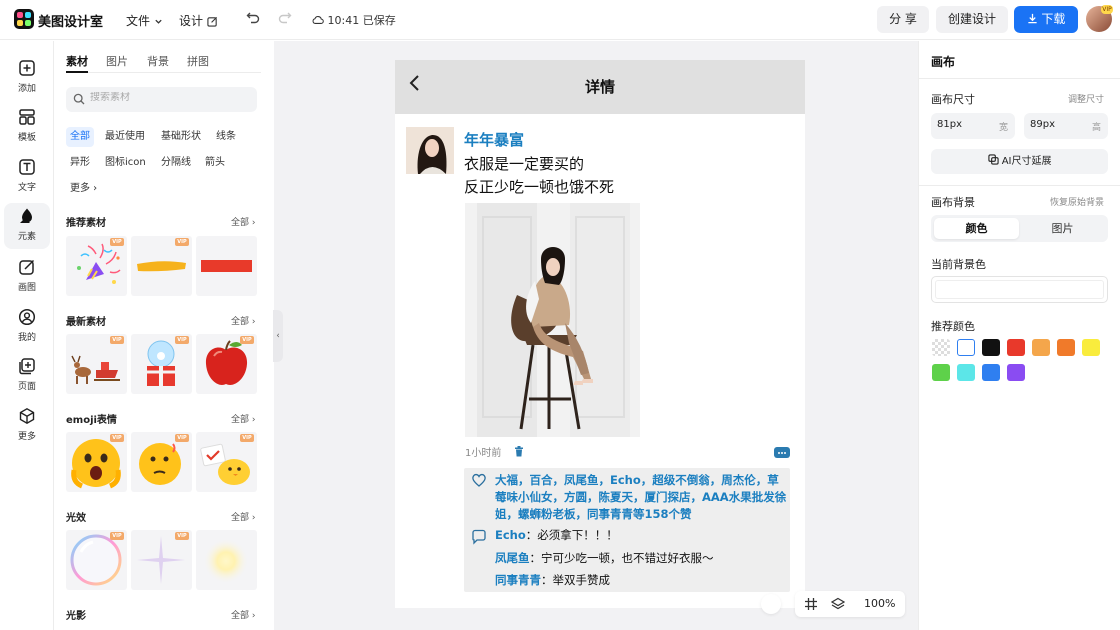 This screenshot has height=630, width=1120. I want to click on swatch-transparent, so click(941, 347).